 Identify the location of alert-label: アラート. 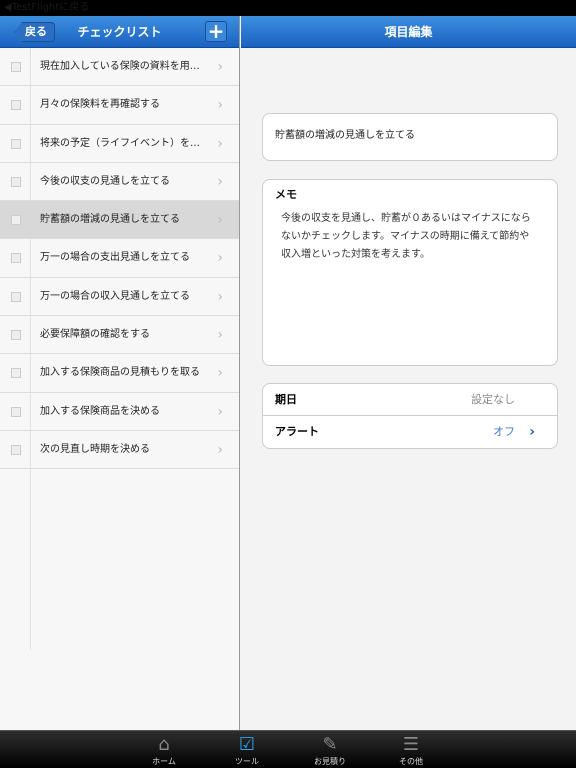
(297, 431).